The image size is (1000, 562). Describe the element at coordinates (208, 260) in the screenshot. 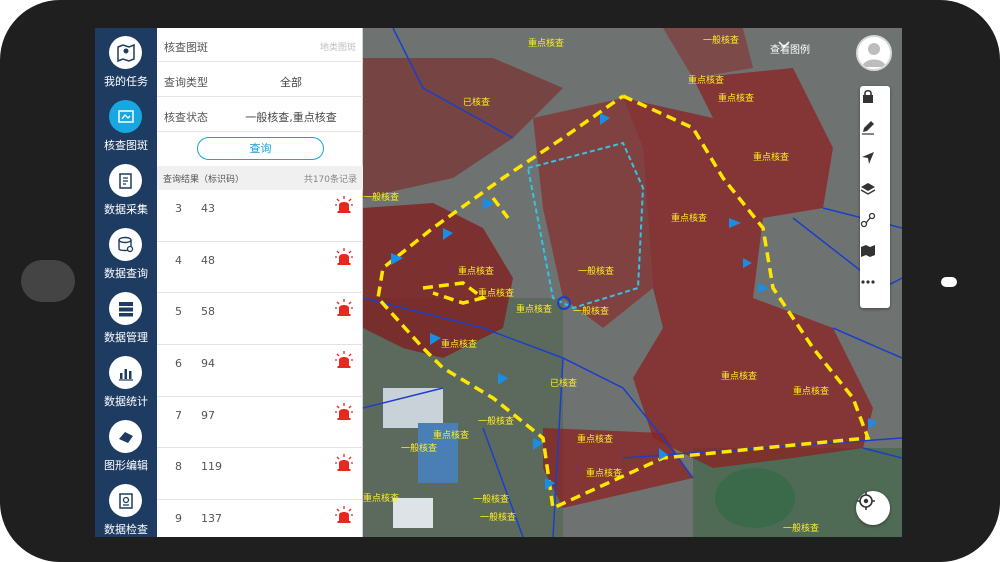

I see `item-code: 48` at that location.